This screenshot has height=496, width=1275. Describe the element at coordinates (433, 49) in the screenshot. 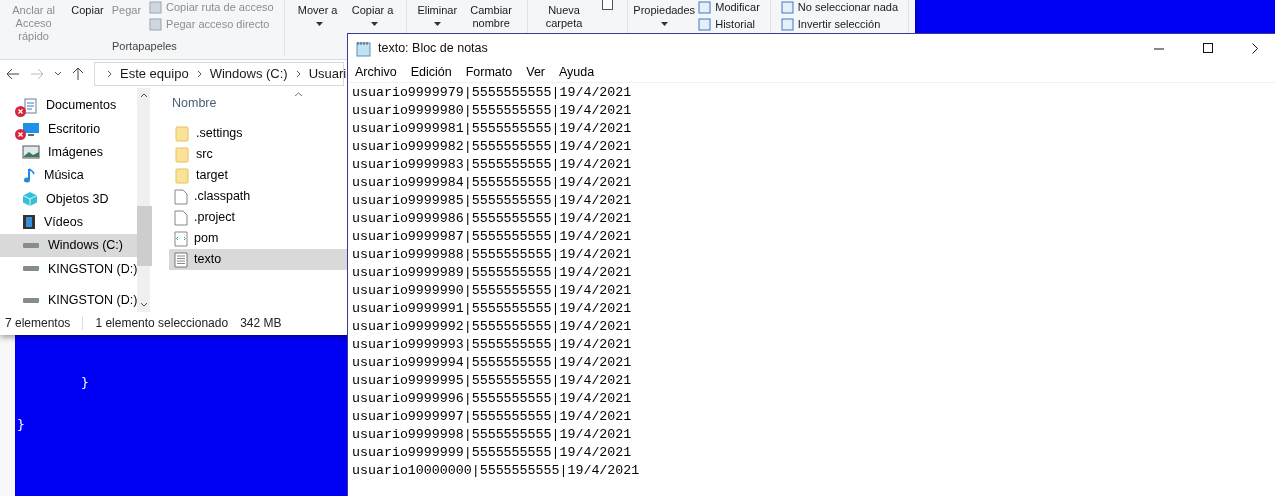

I see `window-title: texto: Bloc de notas` at that location.